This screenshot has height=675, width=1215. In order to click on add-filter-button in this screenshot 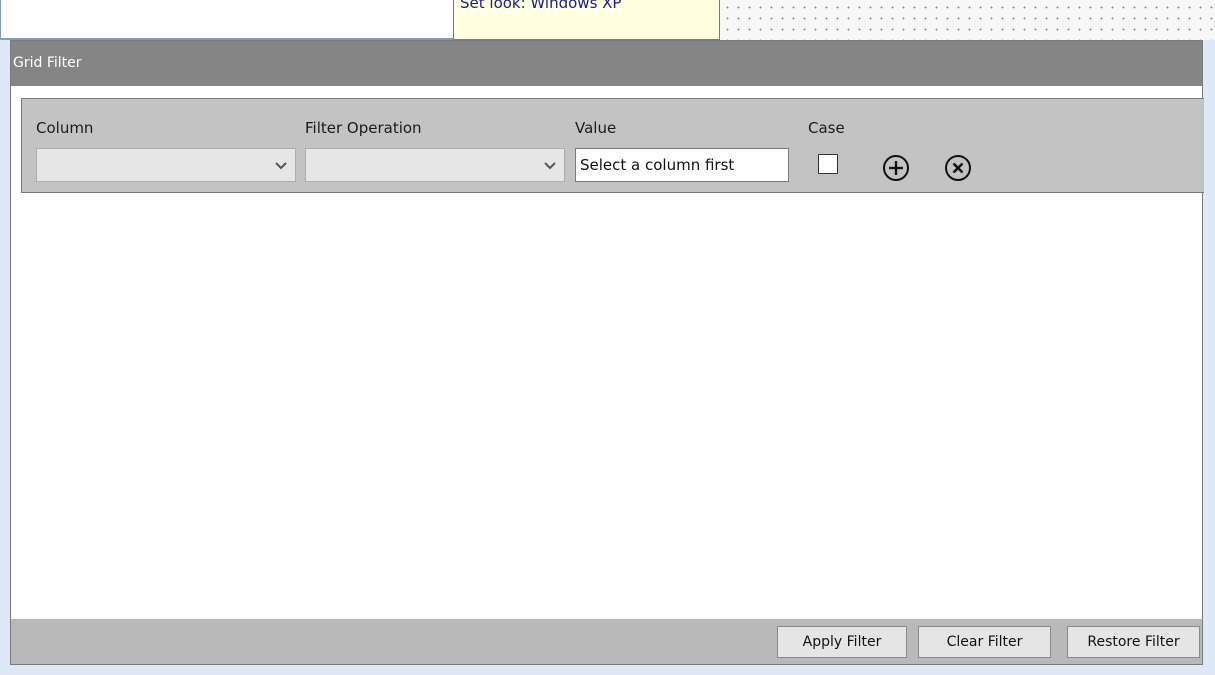, I will do `click(896, 168)`.